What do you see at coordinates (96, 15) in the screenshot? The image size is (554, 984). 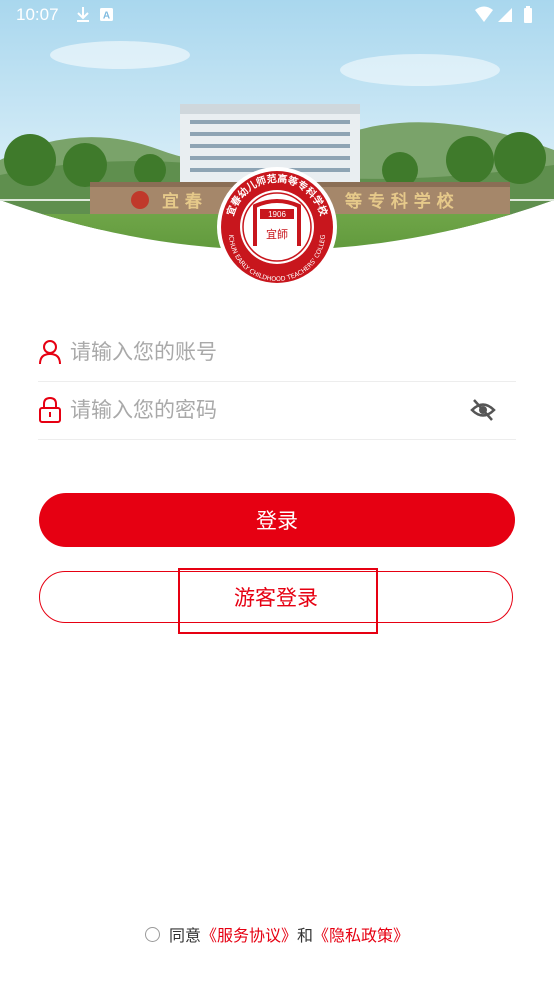 I see `status-left-icons: A` at bounding box center [96, 15].